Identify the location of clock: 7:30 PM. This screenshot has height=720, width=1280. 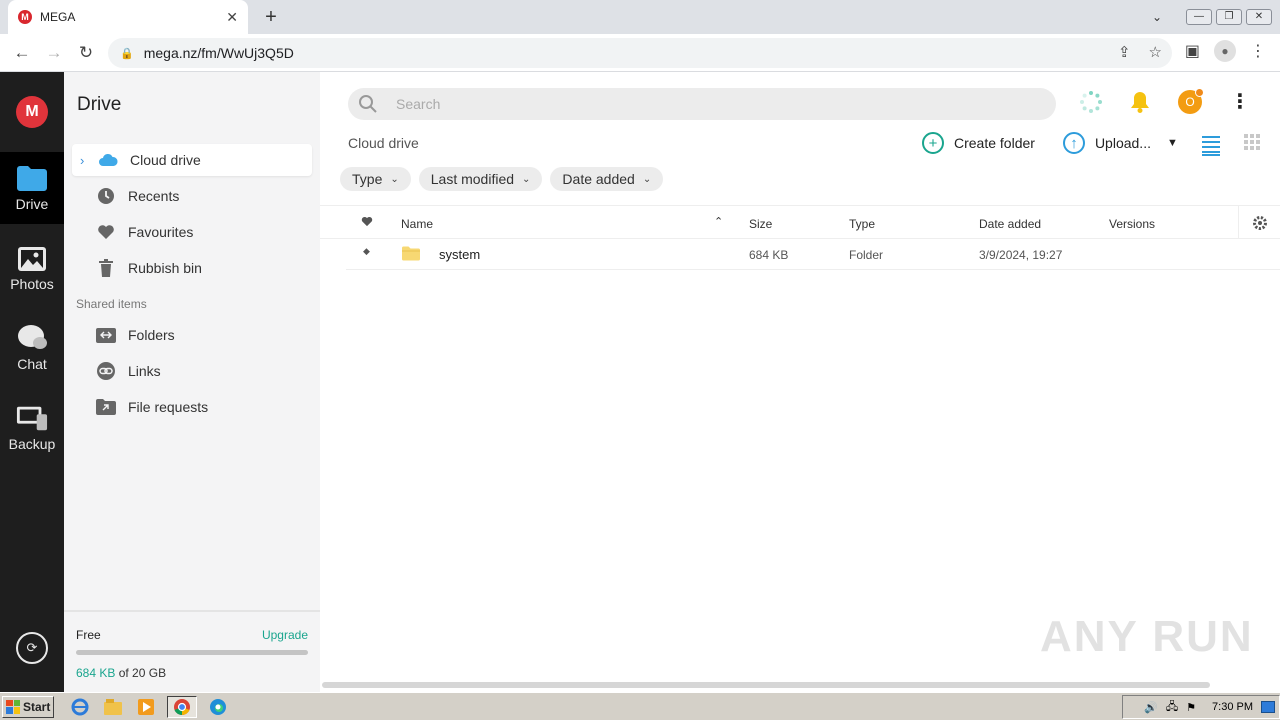
(1232, 707).